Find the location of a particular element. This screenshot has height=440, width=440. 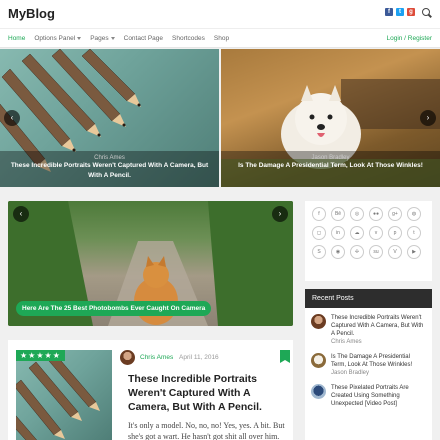

login-register-link: Login / Register is located at coordinates (409, 38).